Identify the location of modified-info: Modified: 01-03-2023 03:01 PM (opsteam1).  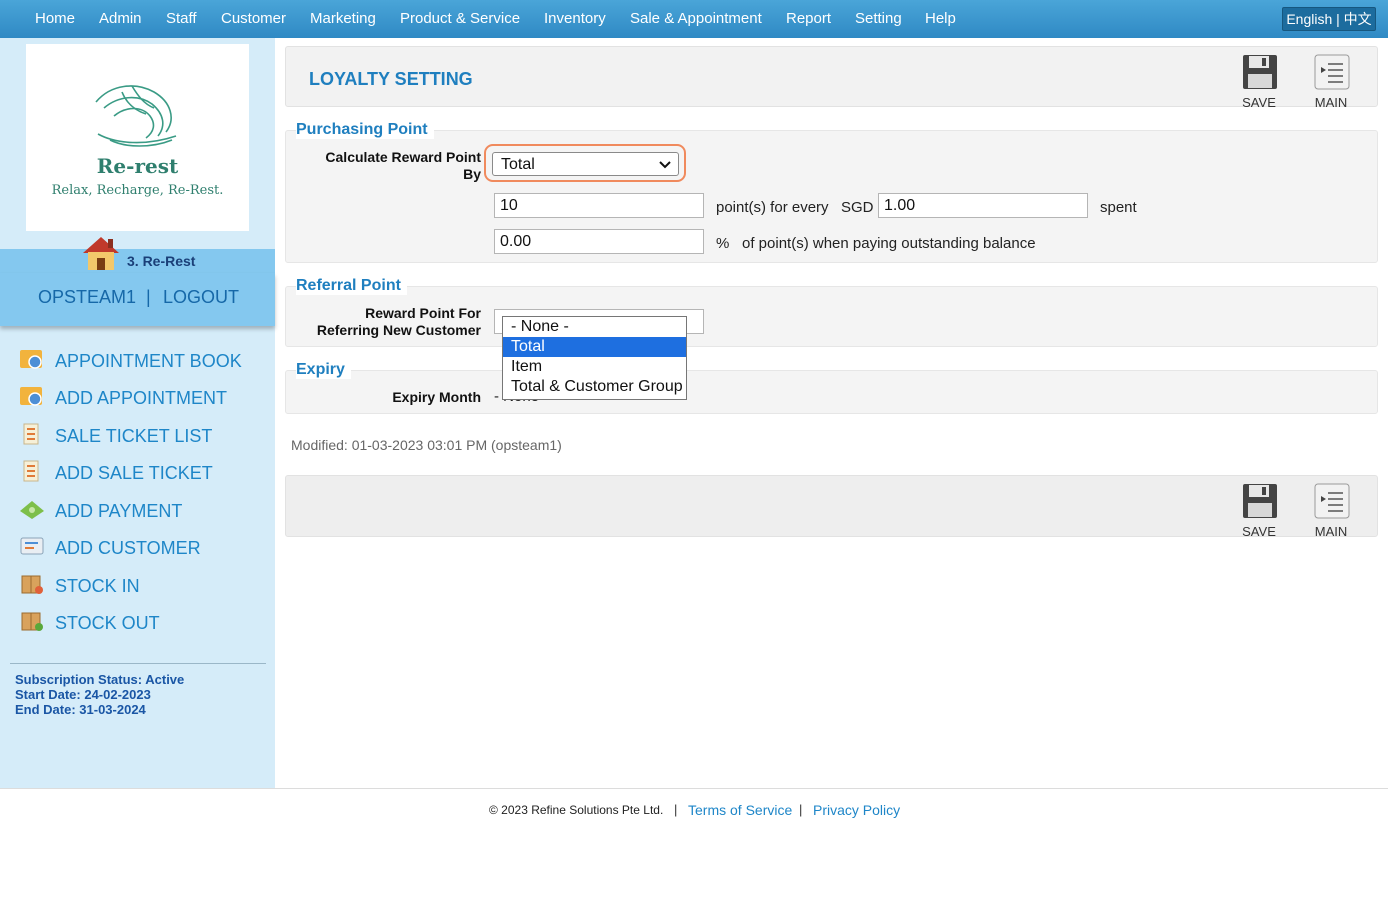
(426, 445).